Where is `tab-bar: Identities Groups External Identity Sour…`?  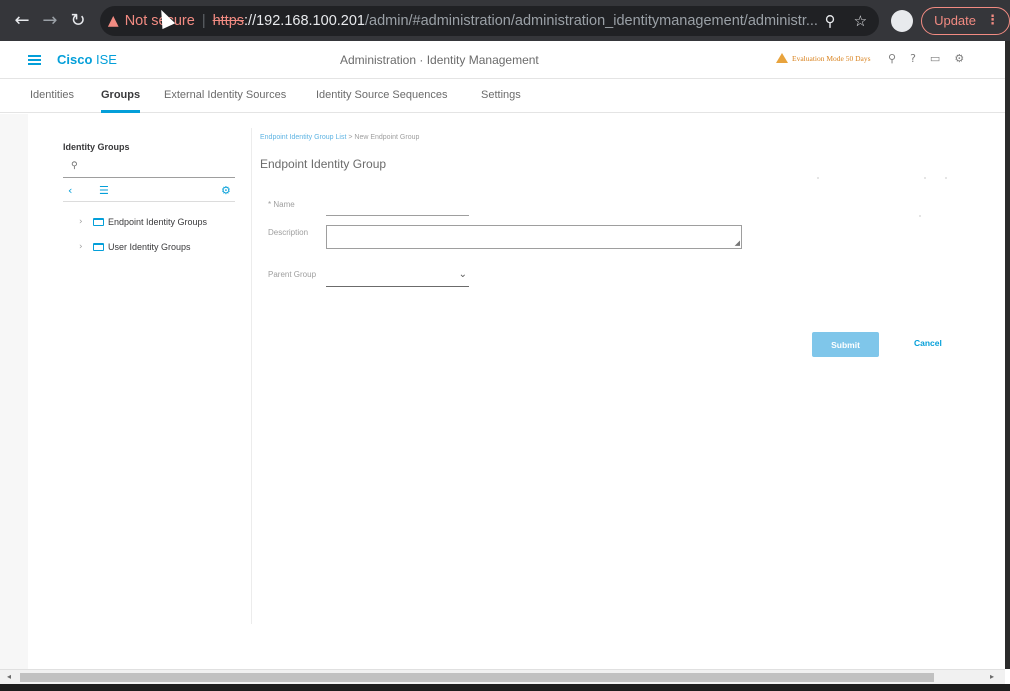
tab-bar: Identities Groups External Identity Sour… is located at coordinates (502, 96).